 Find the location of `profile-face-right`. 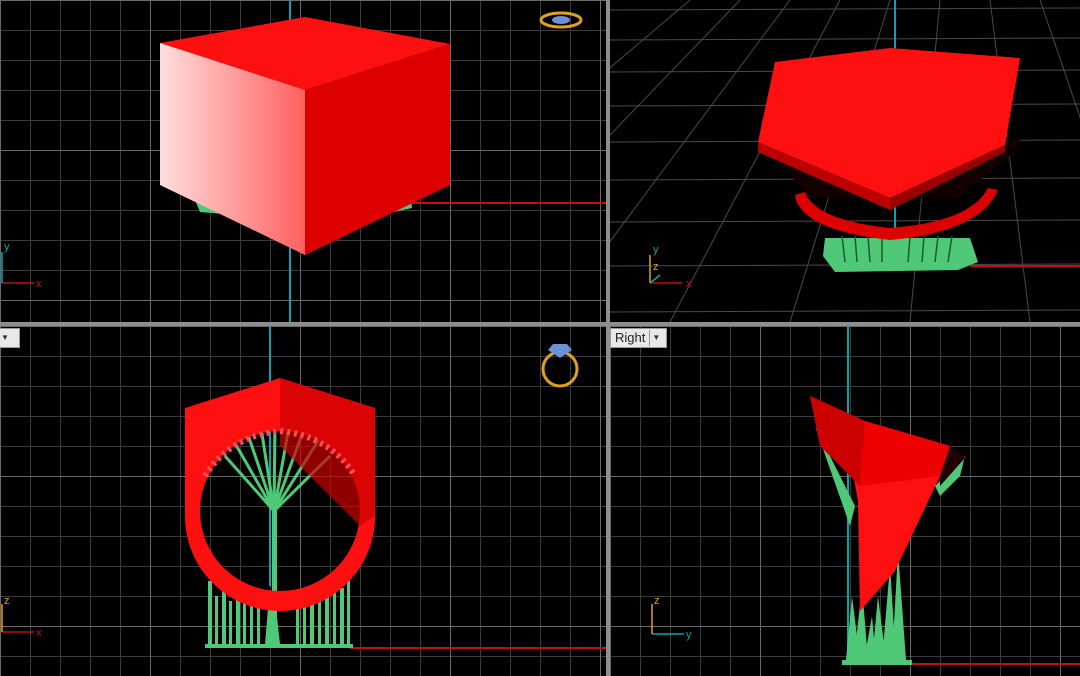

profile-face-right is located at coordinates (905, 453).